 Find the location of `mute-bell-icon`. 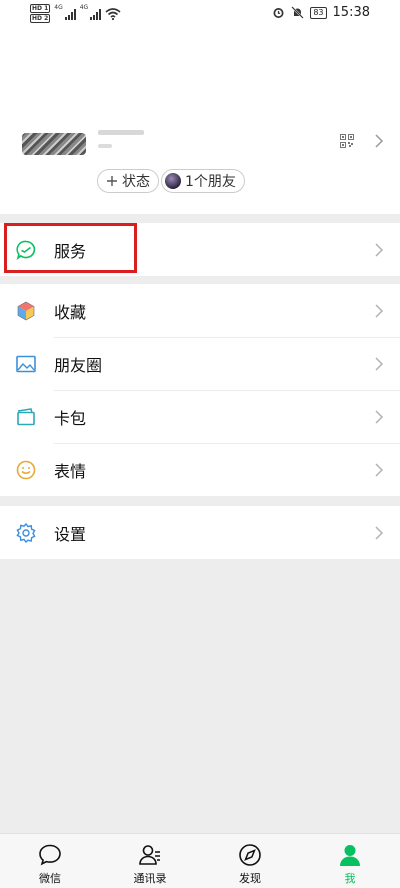

mute-bell-icon is located at coordinates (298, 12).